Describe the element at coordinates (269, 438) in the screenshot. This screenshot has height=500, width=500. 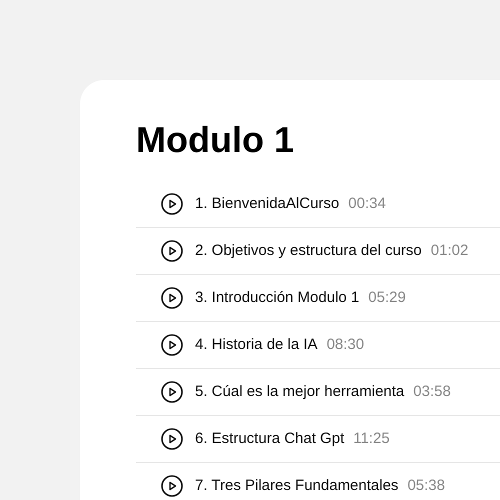
I see `lesson-title: 6. Estructura Chat Gpt` at that location.